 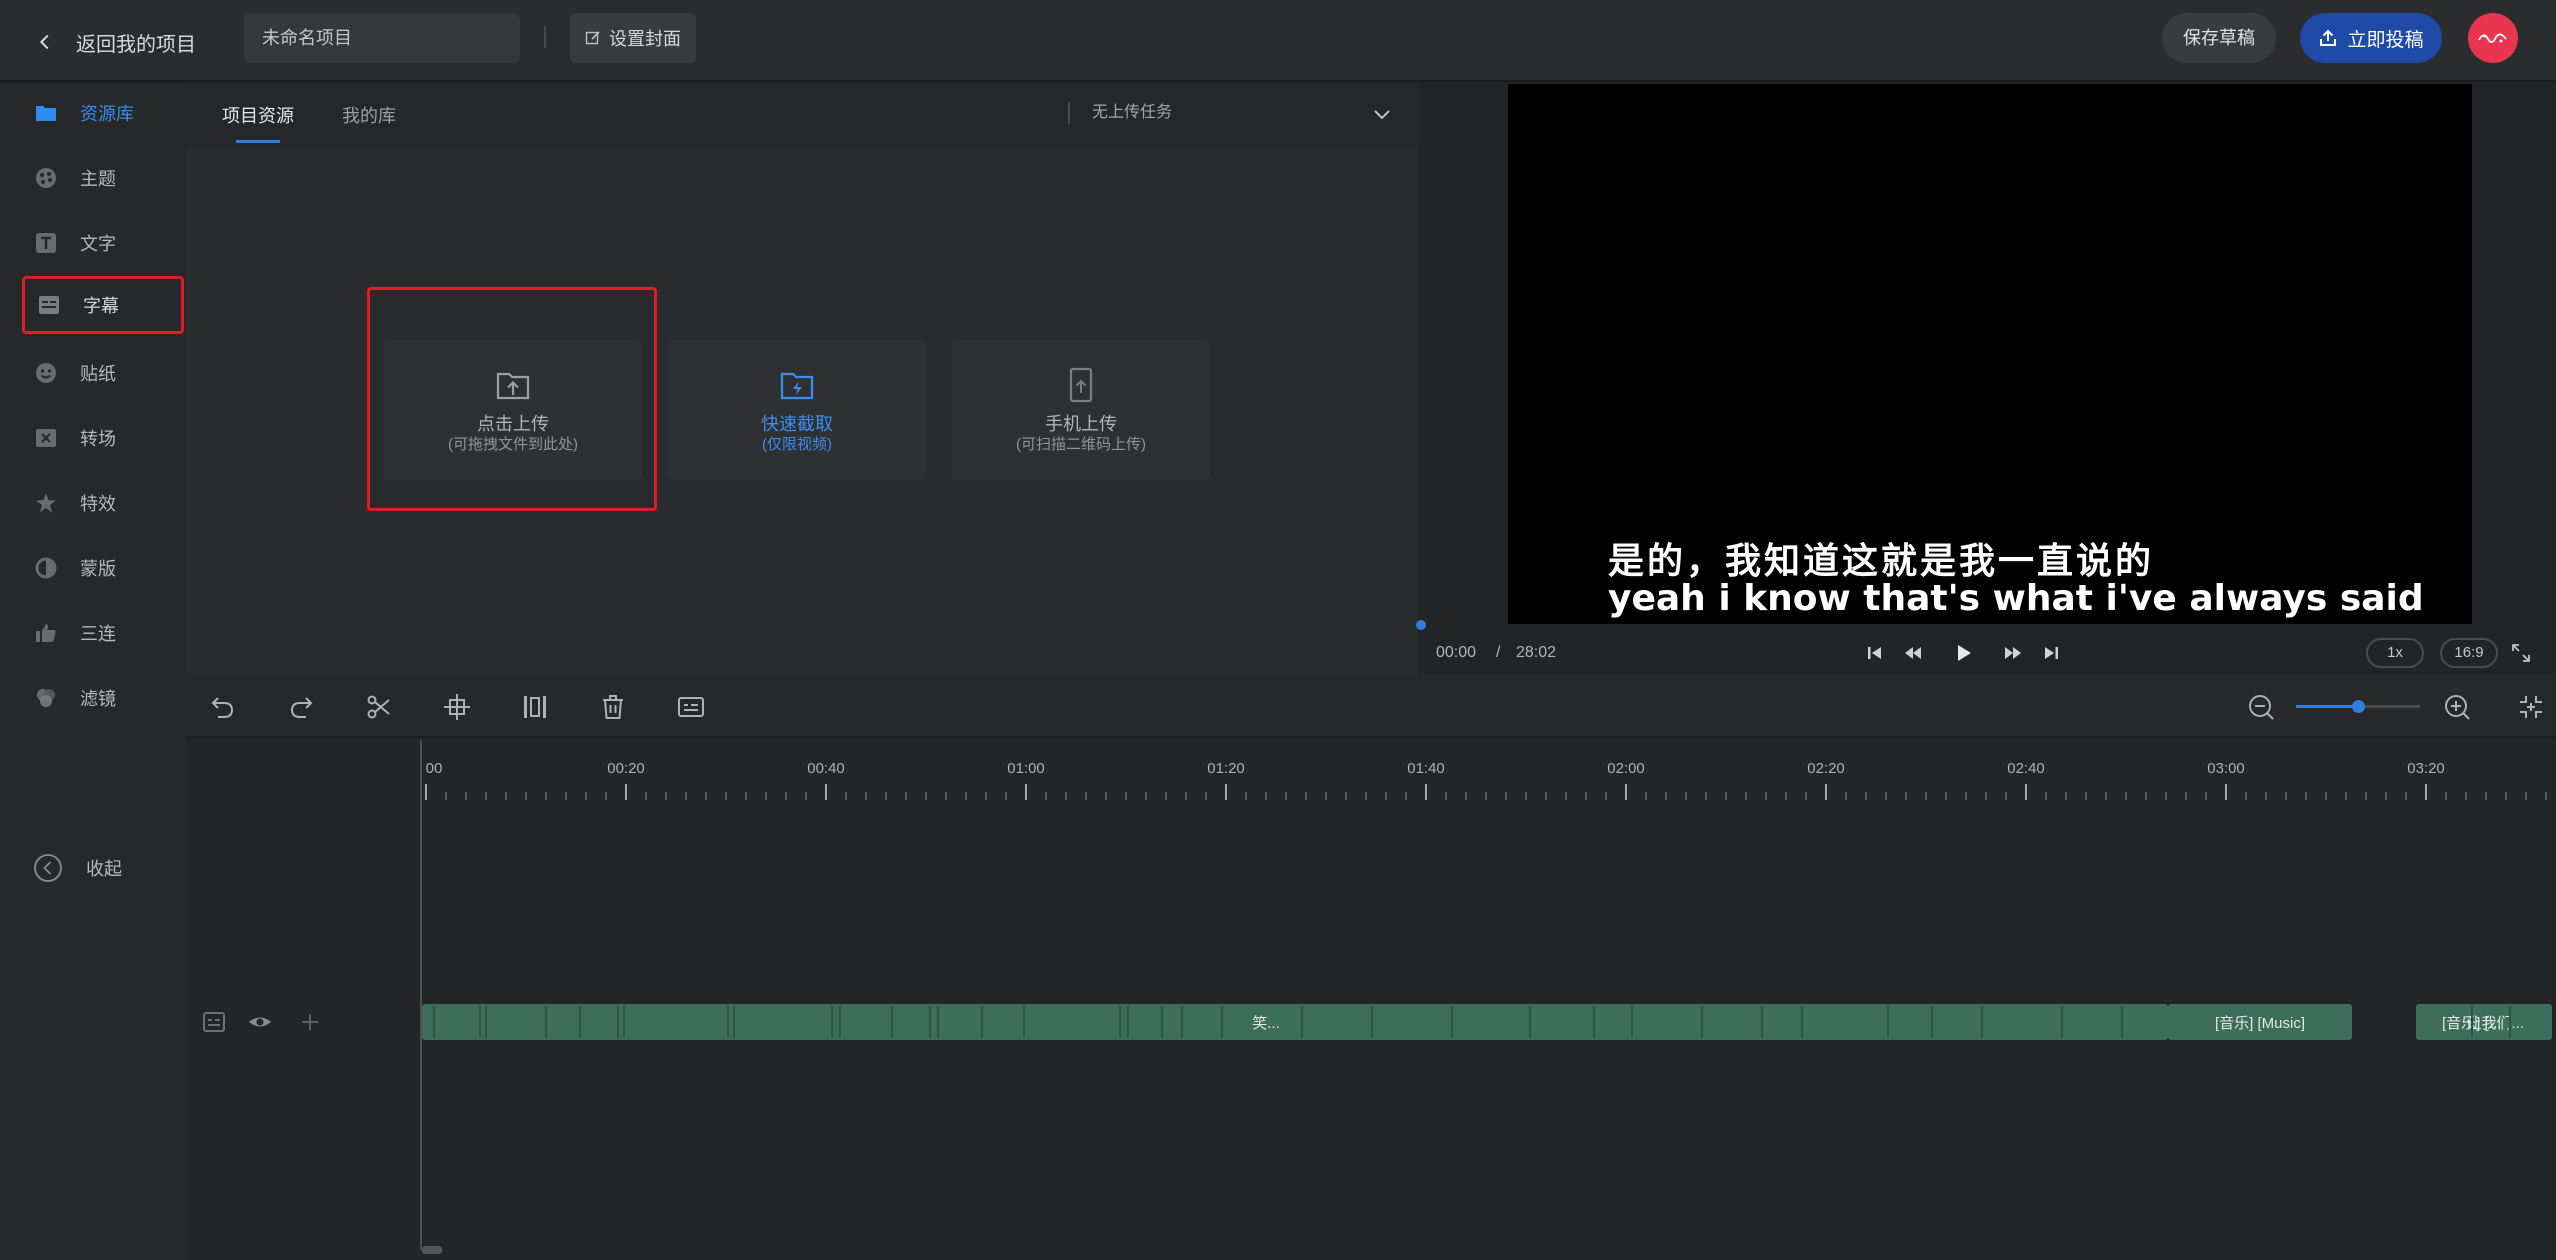 What do you see at coordinates (2531, 707) in the screenshot?
I see `fit-timeline-icon` at bounding box center [2531, 707].